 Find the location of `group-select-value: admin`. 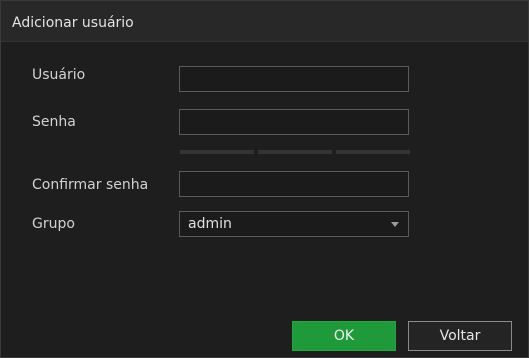

group-select-value: admin is located at coordinates (210, 224).